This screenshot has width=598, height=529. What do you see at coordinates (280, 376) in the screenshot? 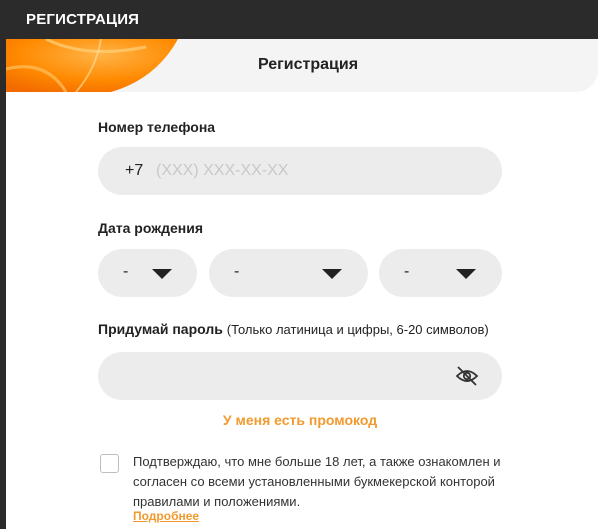
I see `password-input` at bounding box center [280, 376].